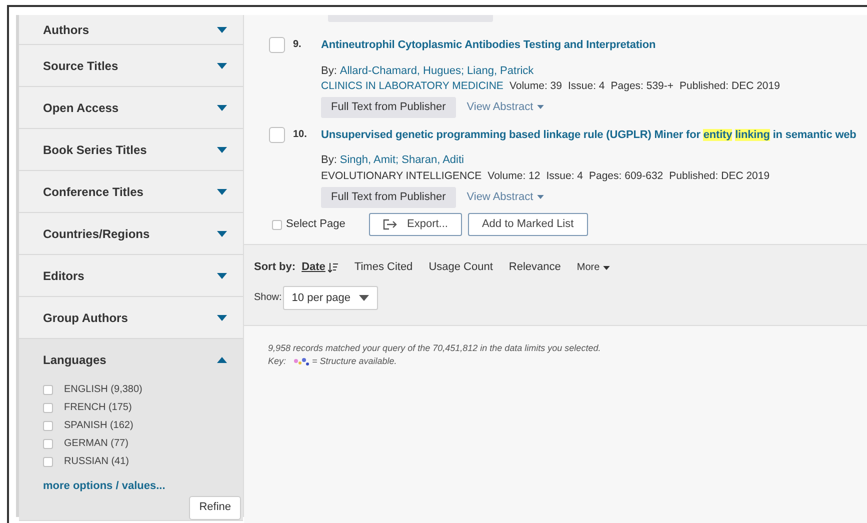 The image size is (867, 523). What do you see at coordinates (535, 86) in the screenshot?
I see `record-detail: Volume: 39` at bounding box center [535, 86].